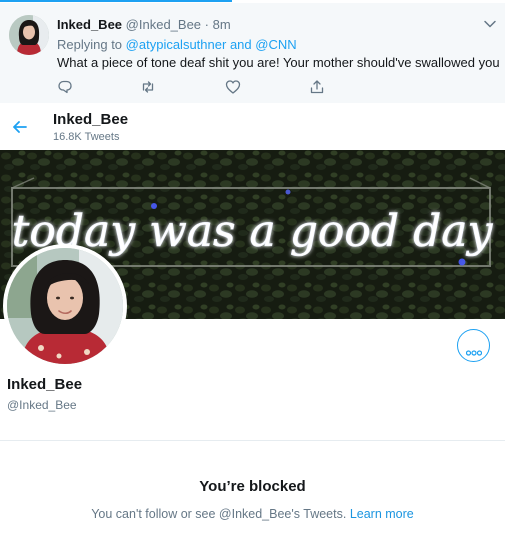 This screenshot has width=505, height=557. I want to click on learn-more-link: Learn more, so click(382, 514).